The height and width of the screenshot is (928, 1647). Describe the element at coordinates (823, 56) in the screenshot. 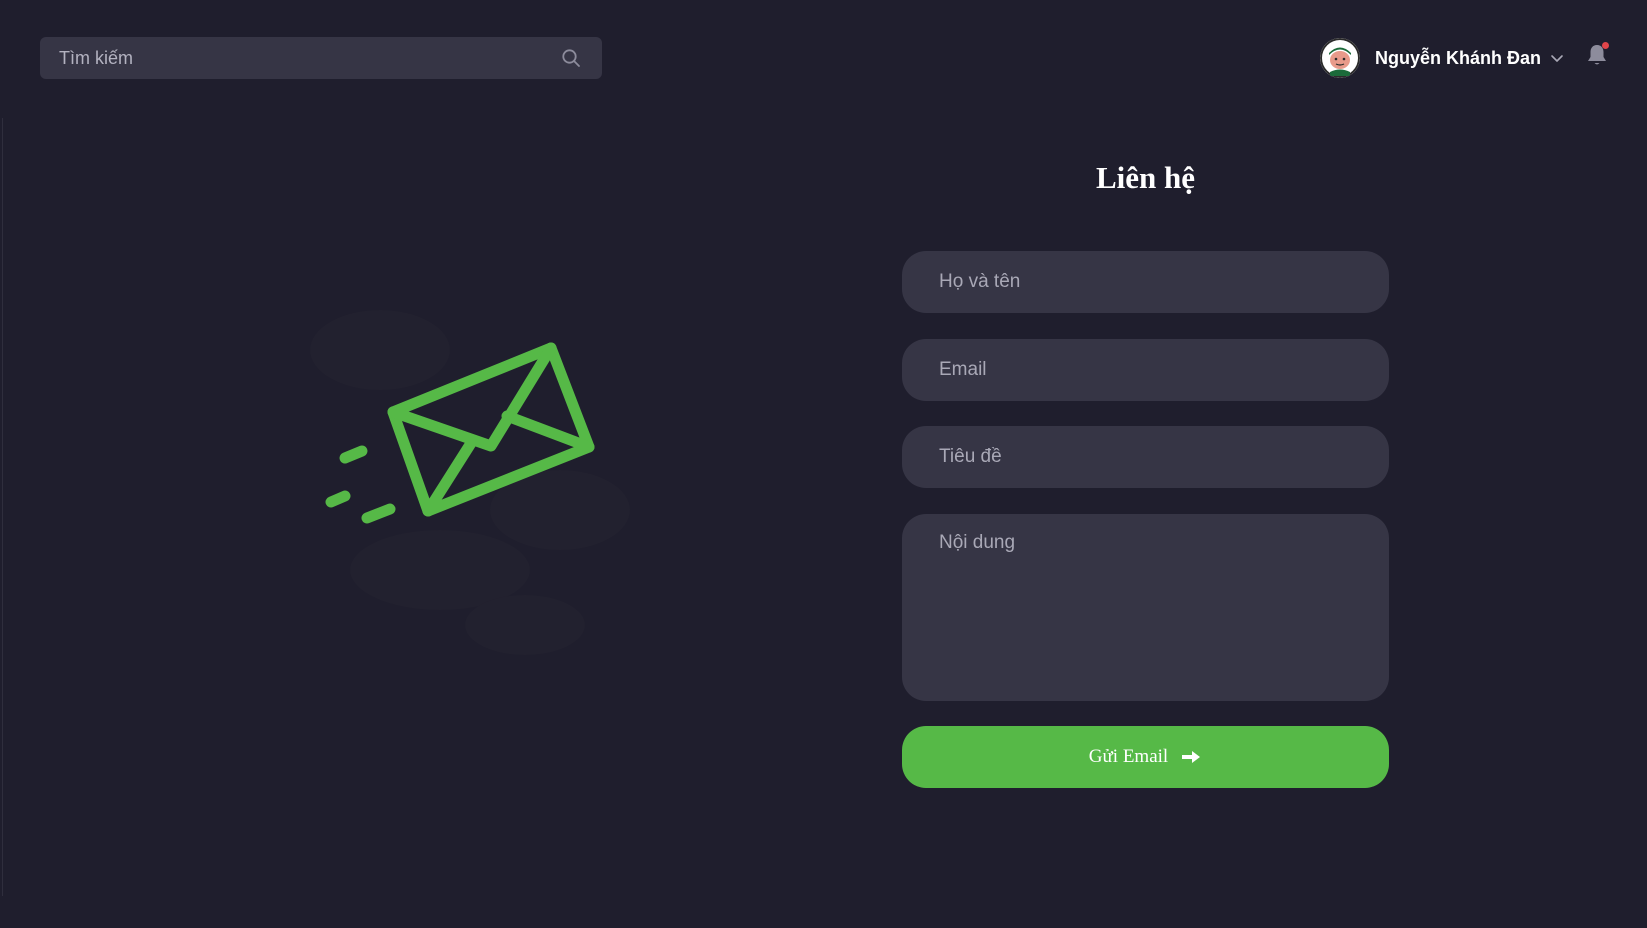

I see `top-bar: Nguyễn Khánh Đan` at that location.